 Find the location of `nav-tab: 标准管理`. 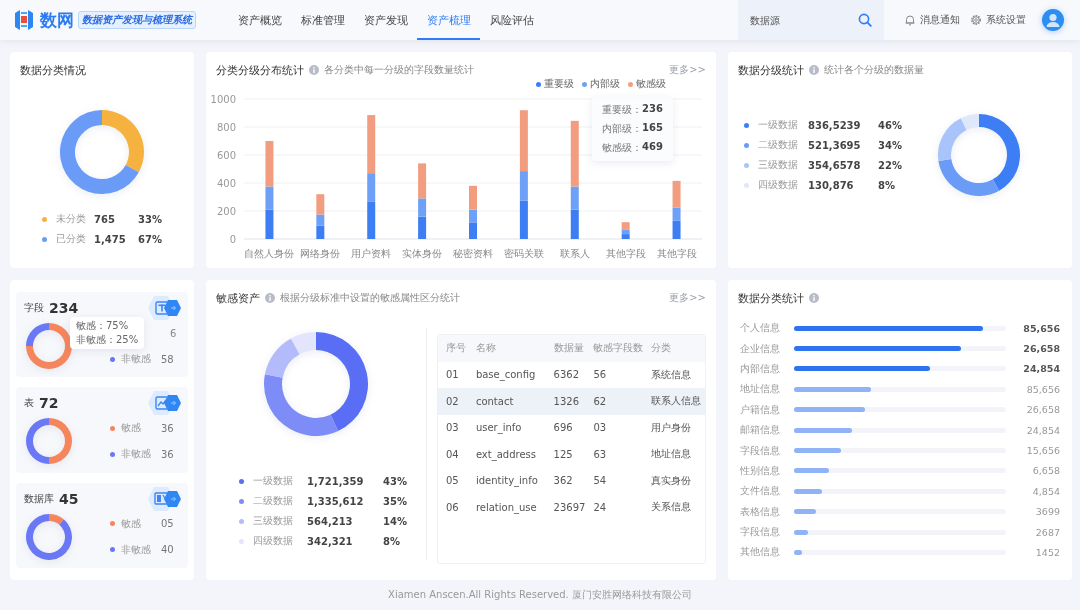

nav-tab: 标准管理 is located at coordinates (322, 20).